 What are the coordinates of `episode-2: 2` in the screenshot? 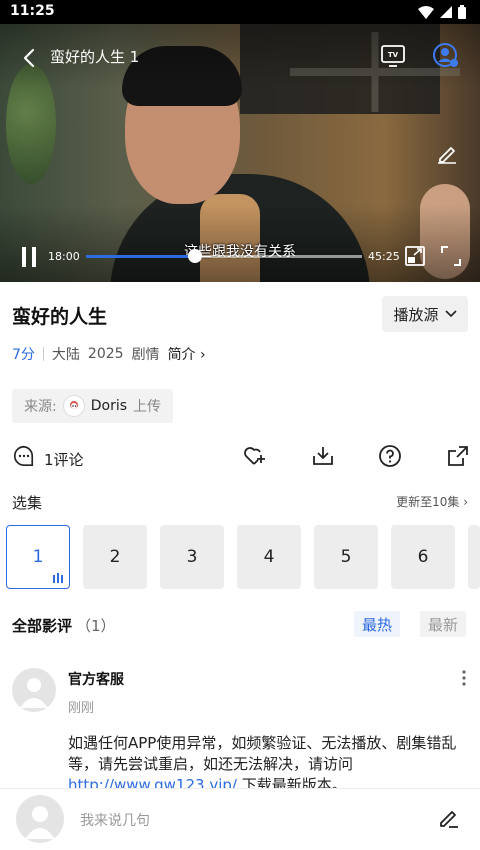 It's located at (115, 557).